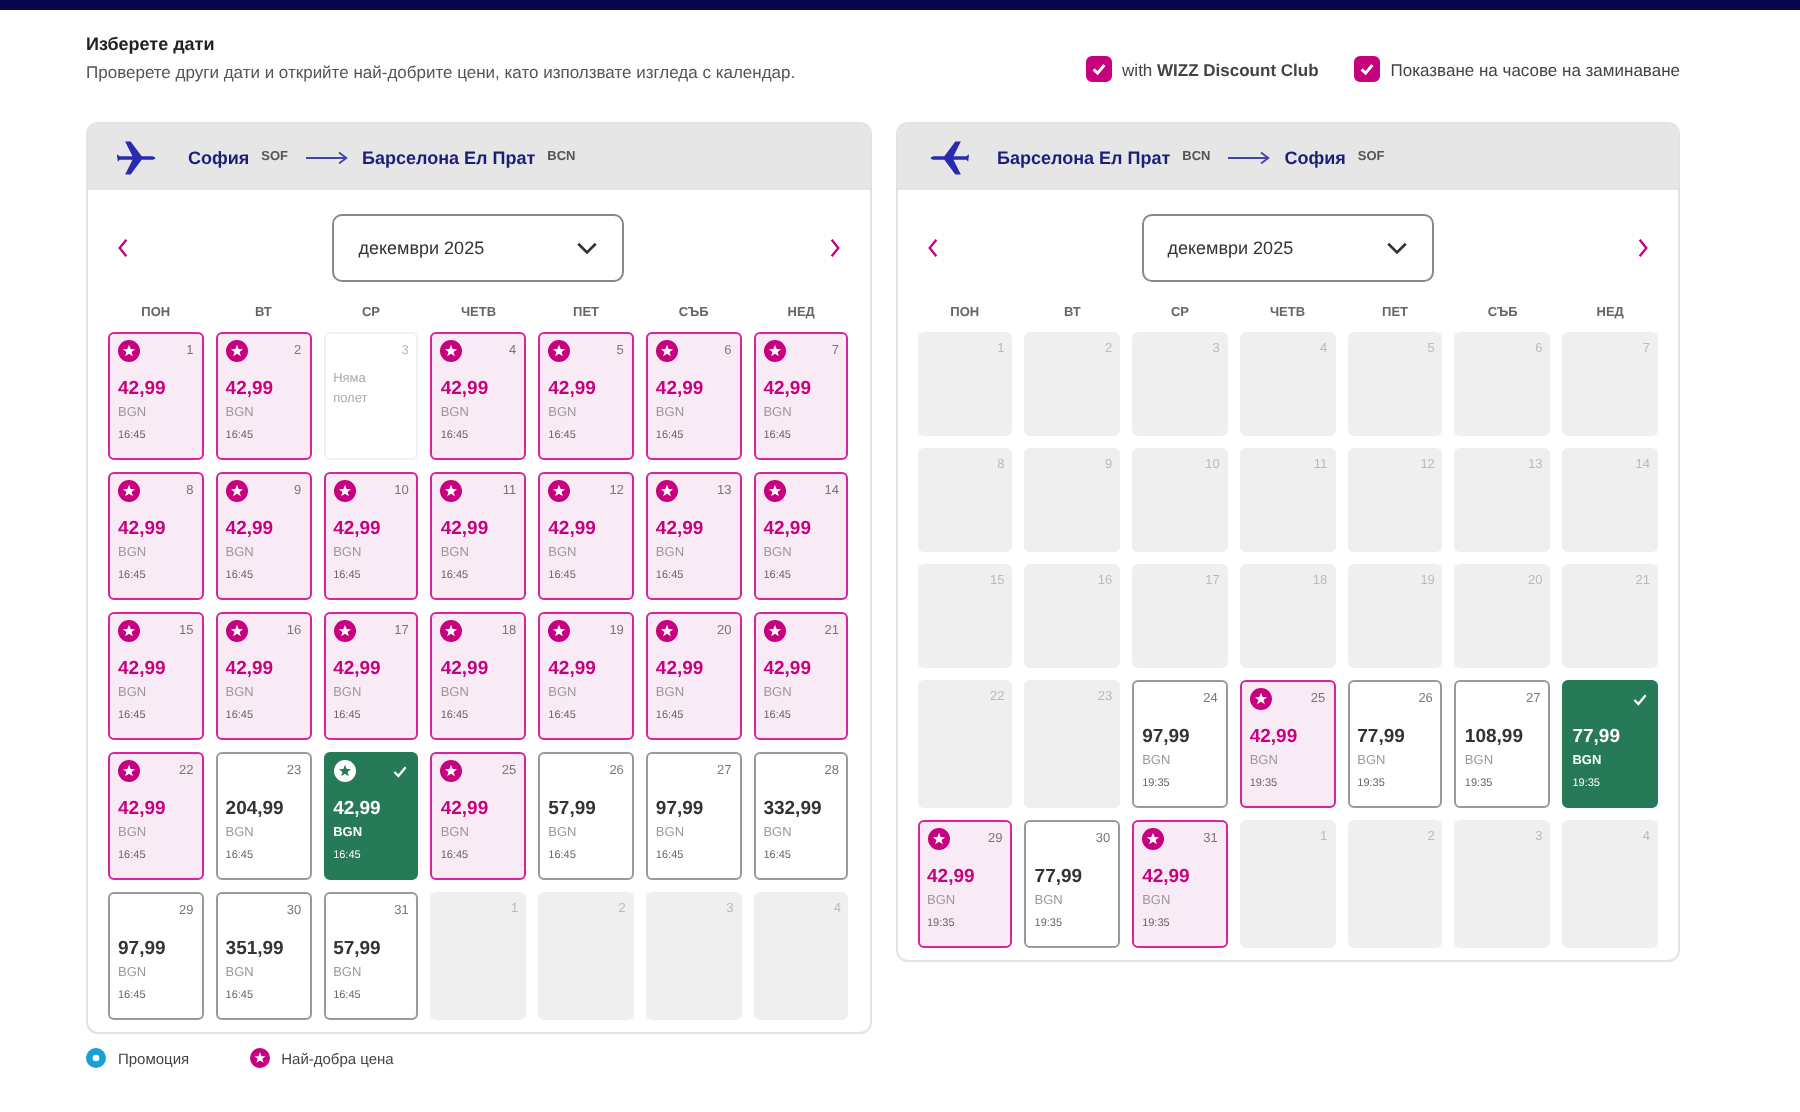  What do you see at coordinates (1315, 157) in the screenshot?
I see `destination-city: София` at bounding box center [1315, 157].